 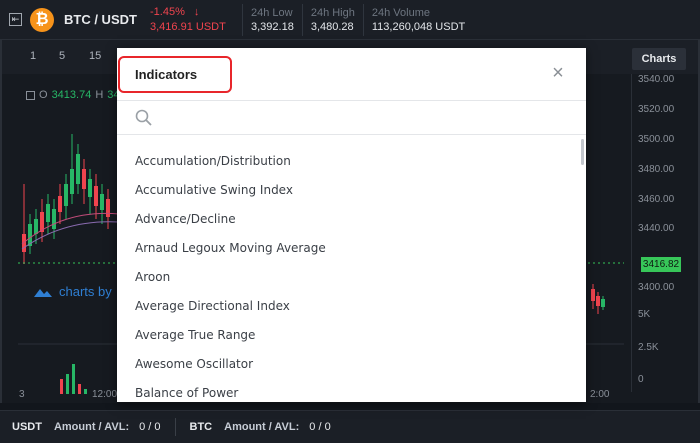 What do you see at coordinates (201, 427) in the screenshot?
I see `balance-currency: BTC` at bounding box center [201, 427].